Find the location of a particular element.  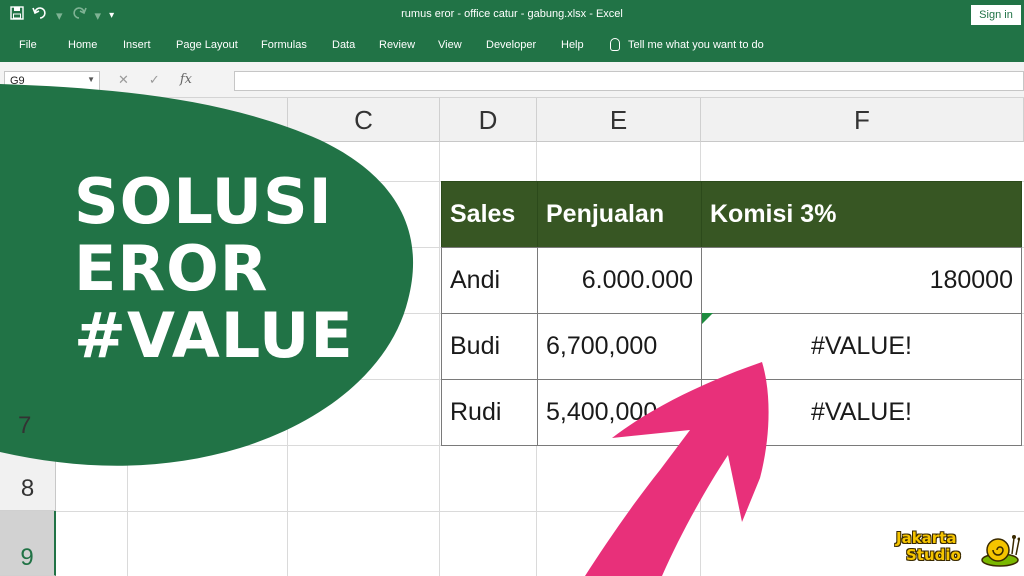

brand-watermark: Jakarta Studio is located at coordinates (928, 547).